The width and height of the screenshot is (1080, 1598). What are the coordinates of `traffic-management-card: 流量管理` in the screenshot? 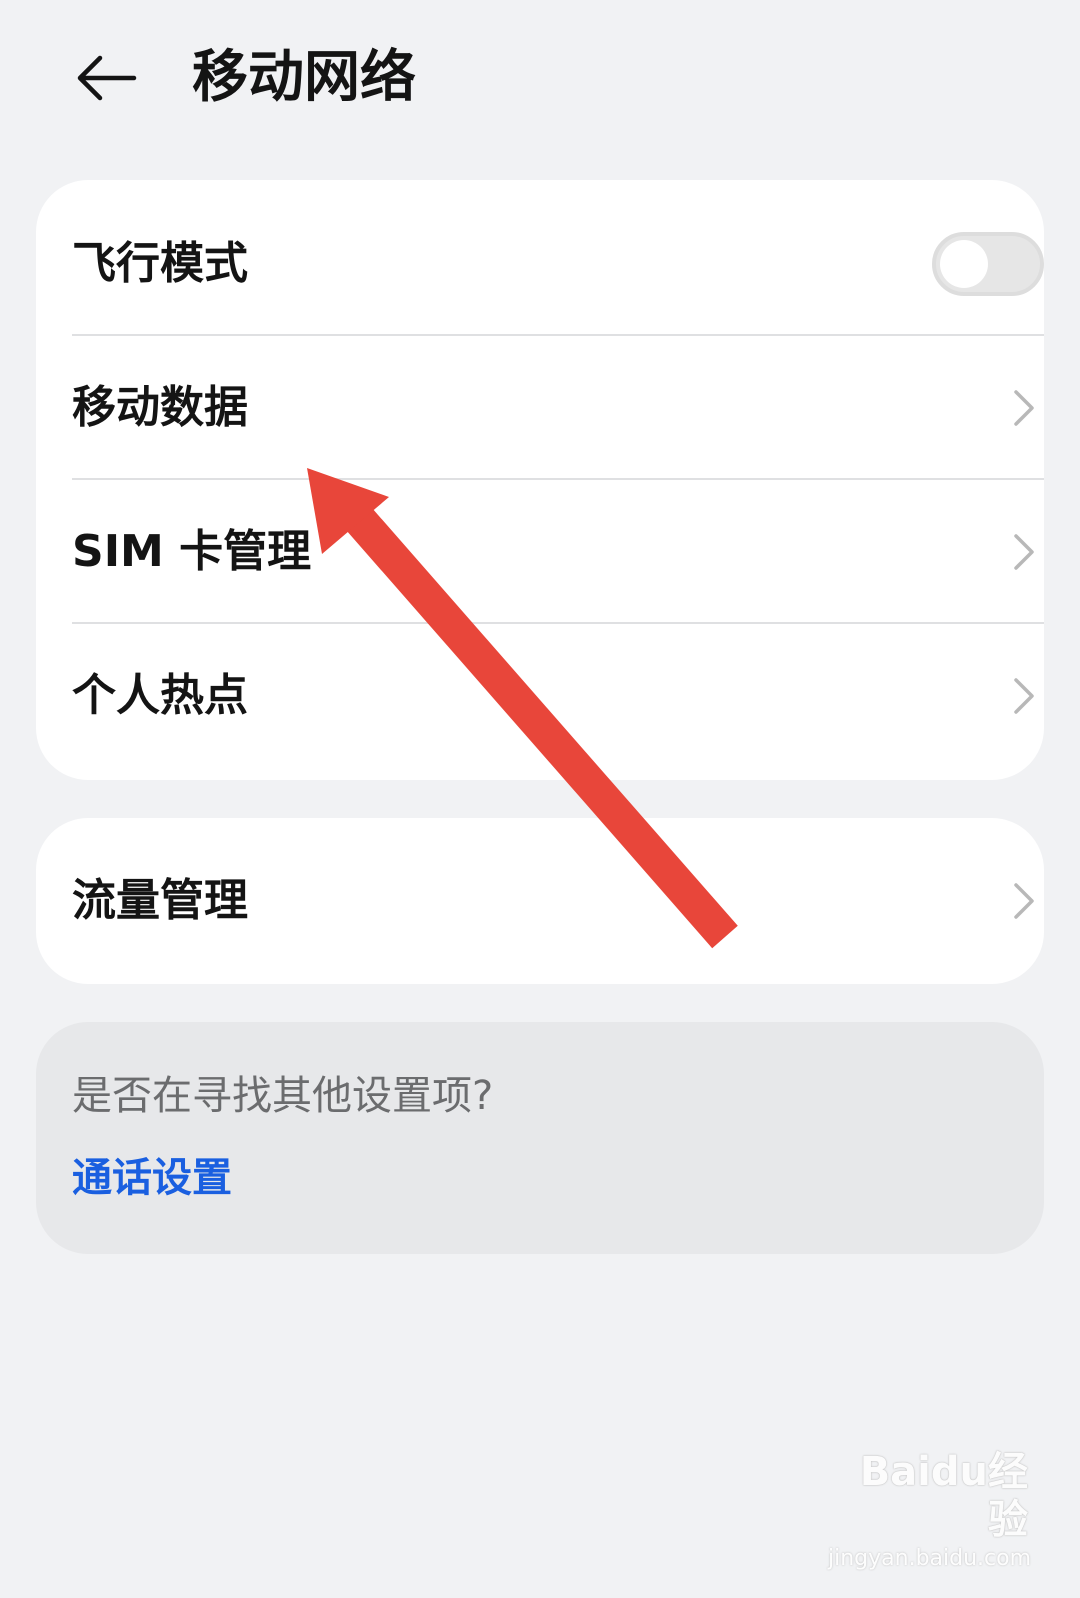 It's located at (540, 901).